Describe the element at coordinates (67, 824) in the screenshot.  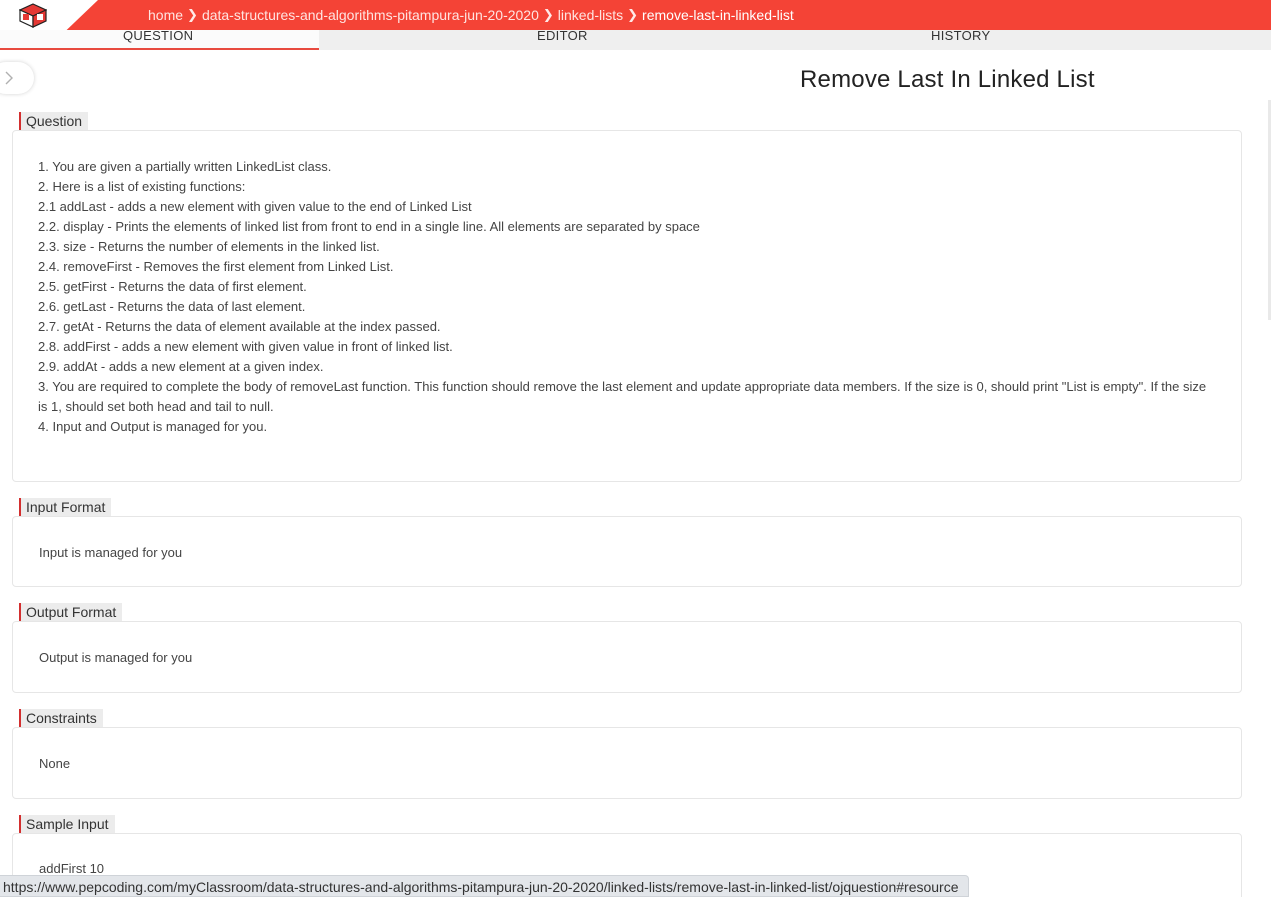
I see `sample-input-label: Sample Input` at that location.